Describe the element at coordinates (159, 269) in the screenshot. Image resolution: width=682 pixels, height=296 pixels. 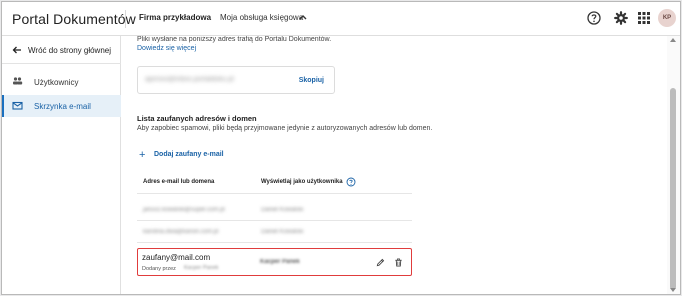
I see `added-by-label: Dodany przez` at that location.